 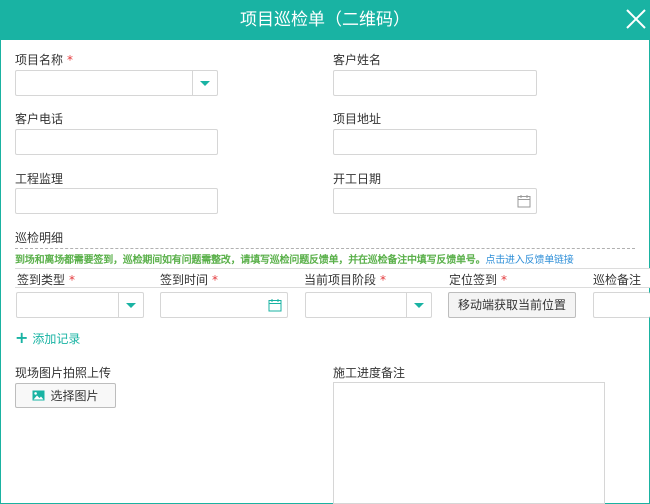 What do you see at coordinates (435, 201) in the screenshot?
I see `start-date-input` at bounding box center [435, 201].